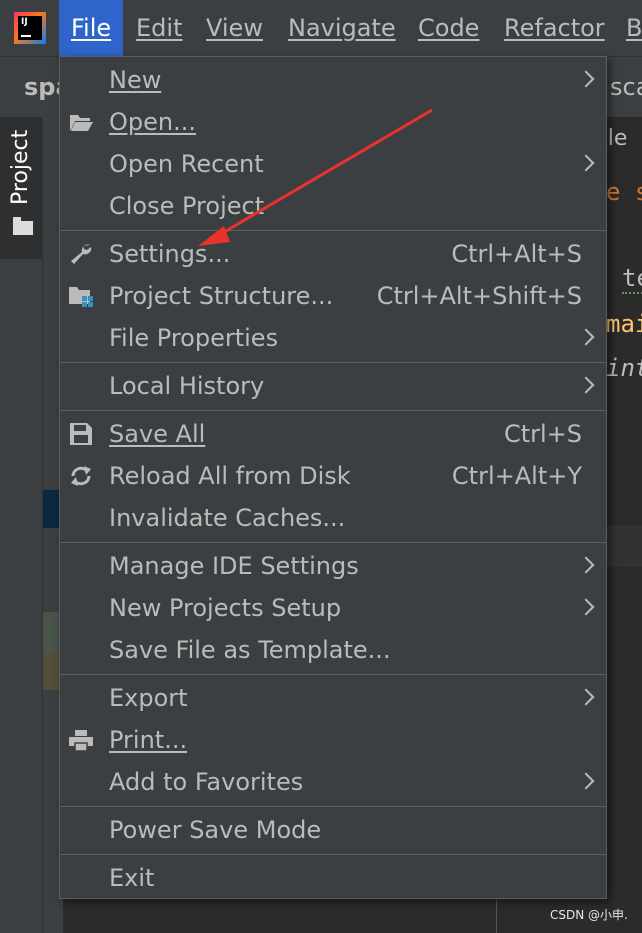  Describe the element at coordinates (624, 324) in the screenshot. I see `code-line: mai` at that location.